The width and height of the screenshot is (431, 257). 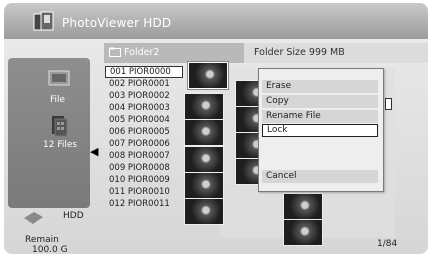 I want to click on file-row: 009 PIOR0008, so click(x=144, y=168).